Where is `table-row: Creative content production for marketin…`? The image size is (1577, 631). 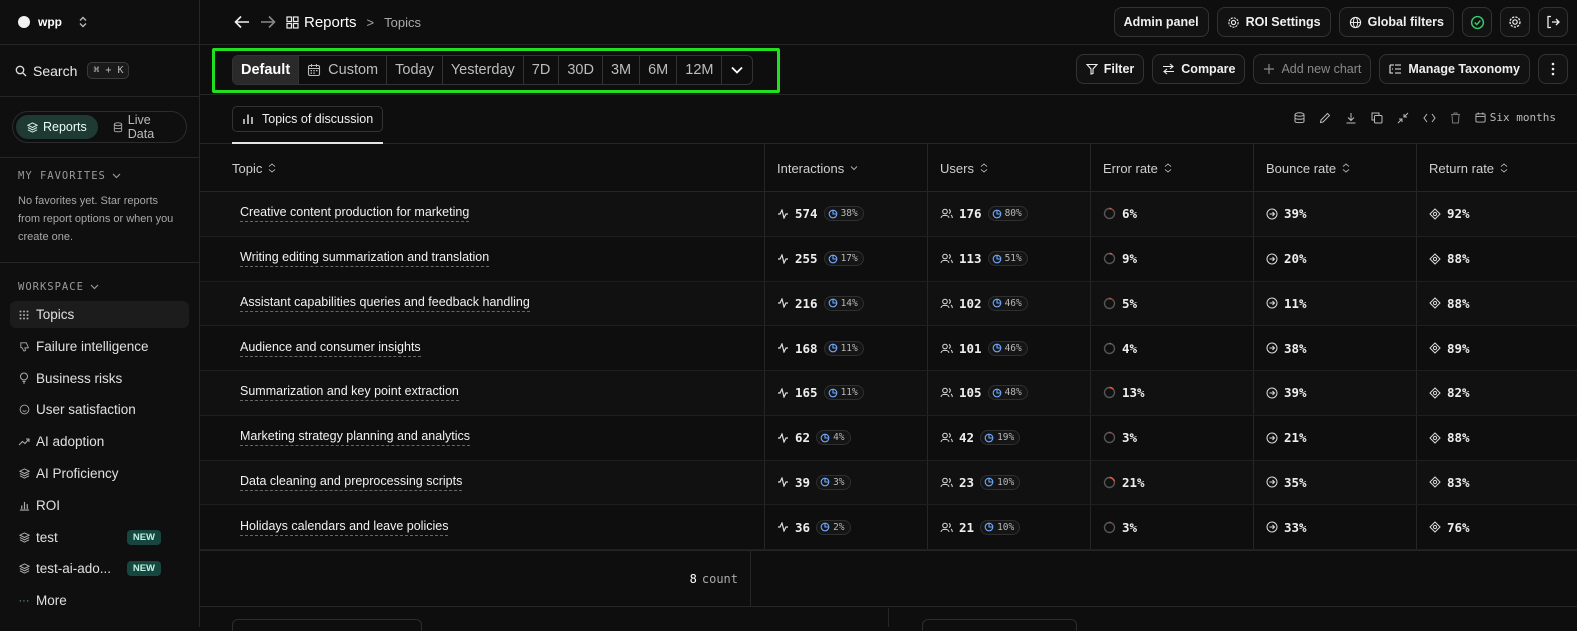 table-row: Creative content production for marketin… is located at coordinates (888, 214).